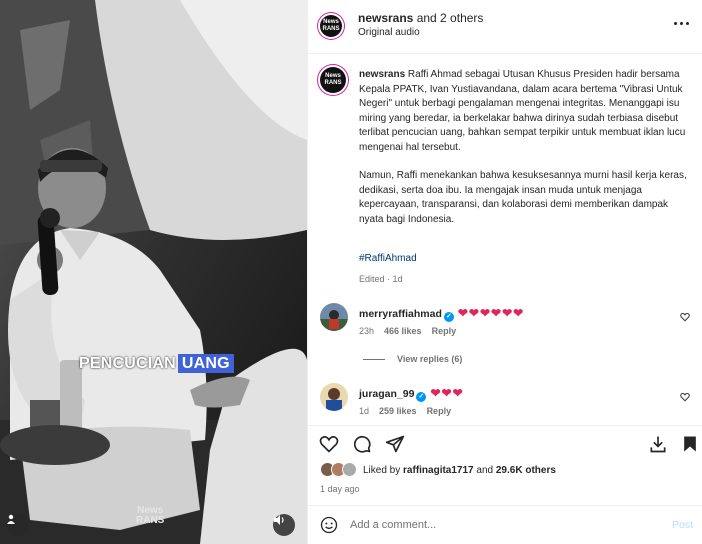 This screenshot has width=702, height=544. Describe the element at coordinates (438, 470) in the screenshot. I see `liked-by-user-link: raffinagita1717` at that location.